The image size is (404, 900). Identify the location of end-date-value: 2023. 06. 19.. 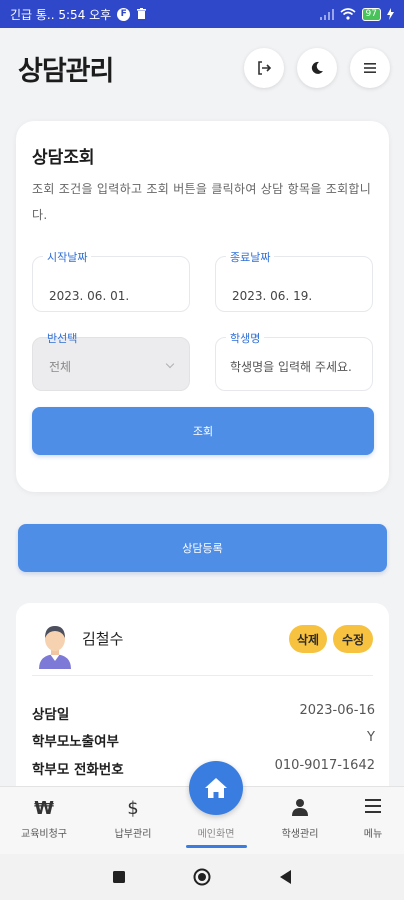
(272, 296).